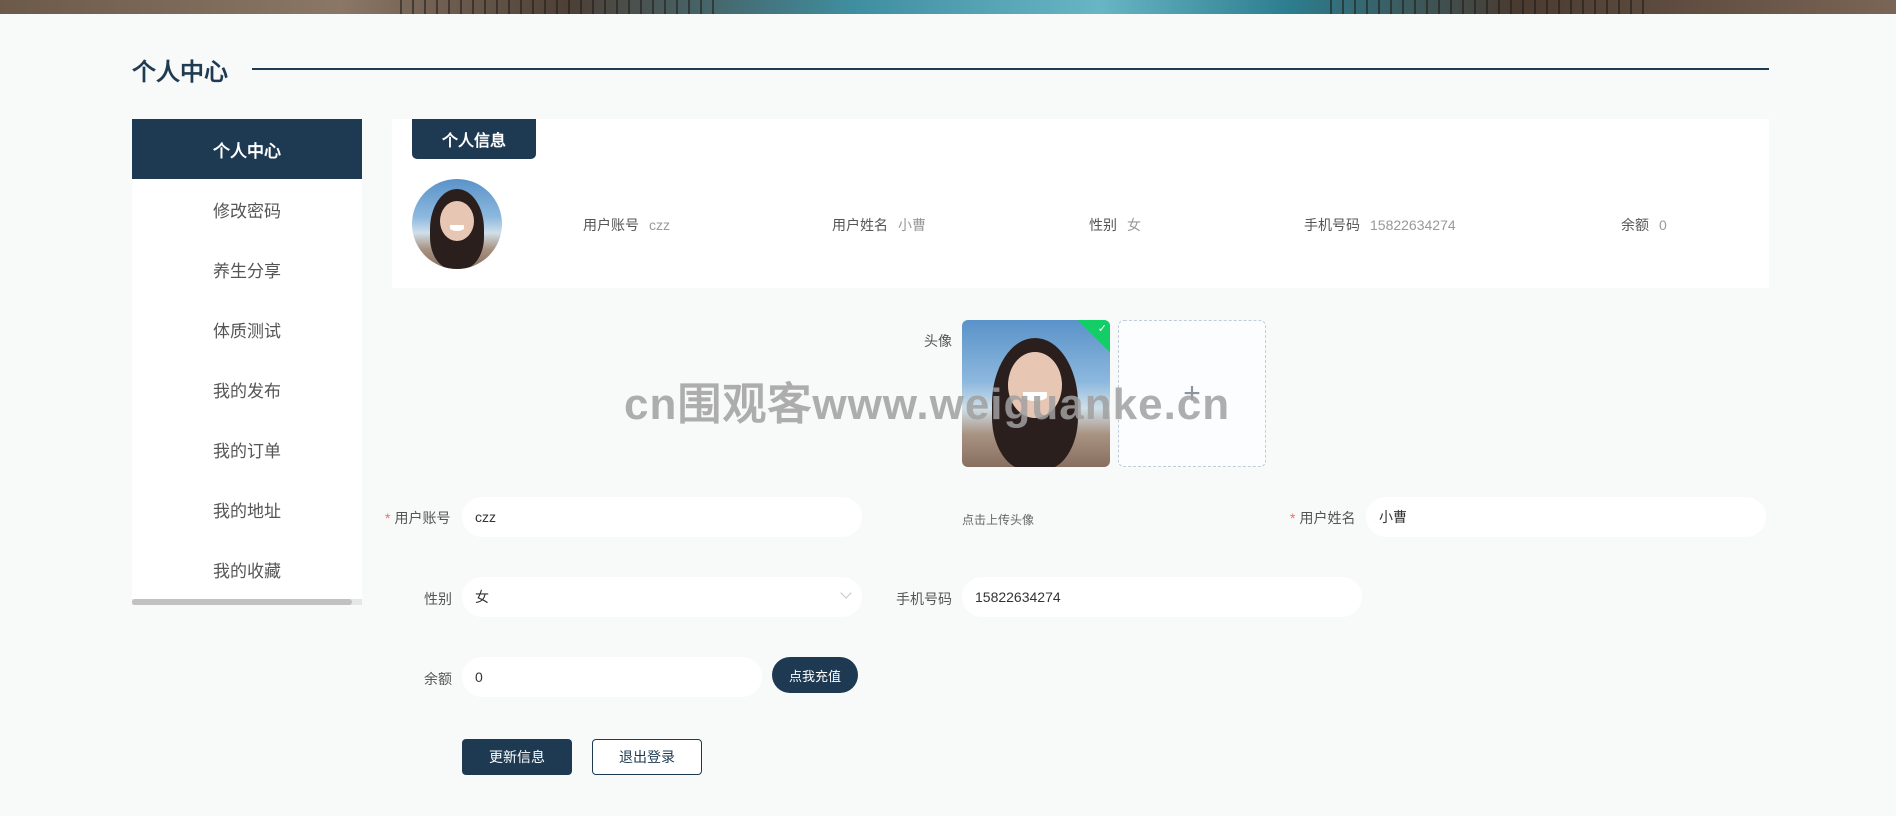  Describe the element at coordinates (247, 449) in the screenshot. I see `sidebar-item-my-orders: 我的订单` at that location.